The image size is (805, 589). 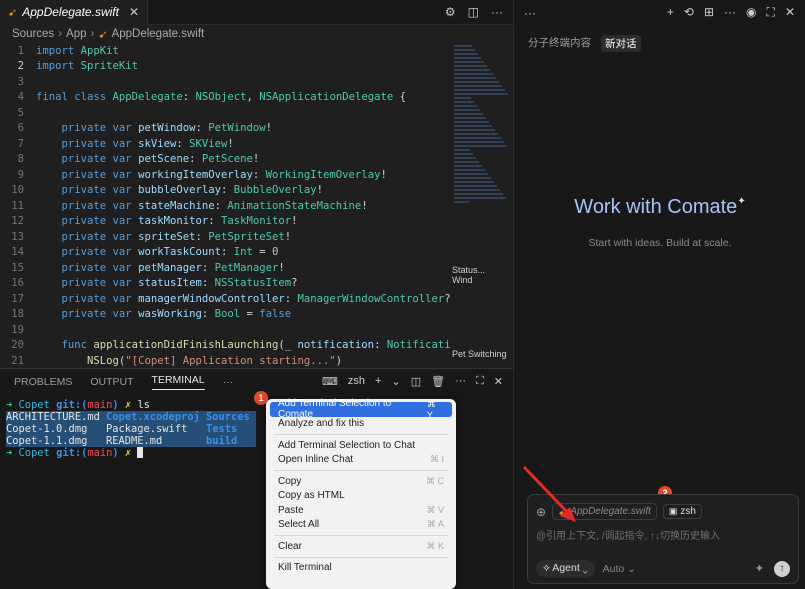 I want to click on shell-label: zsh, so click(x=356, y=381).